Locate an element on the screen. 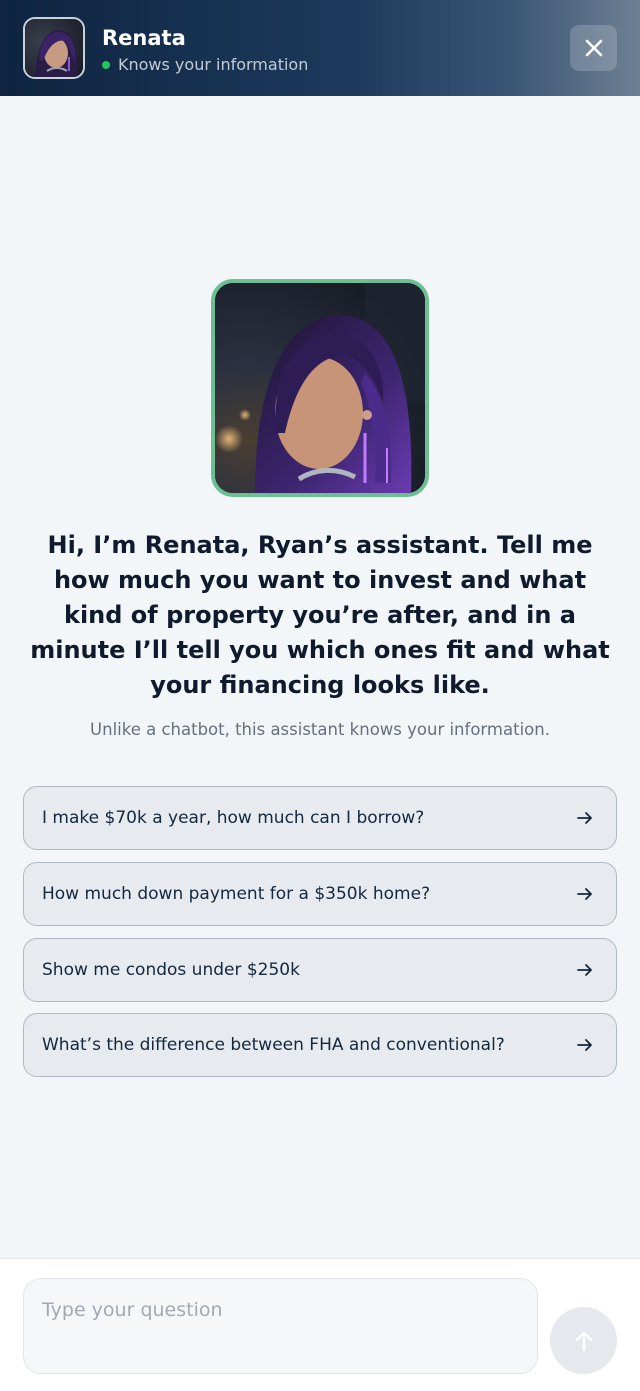  question-input is located at coordinates (280, 1326).